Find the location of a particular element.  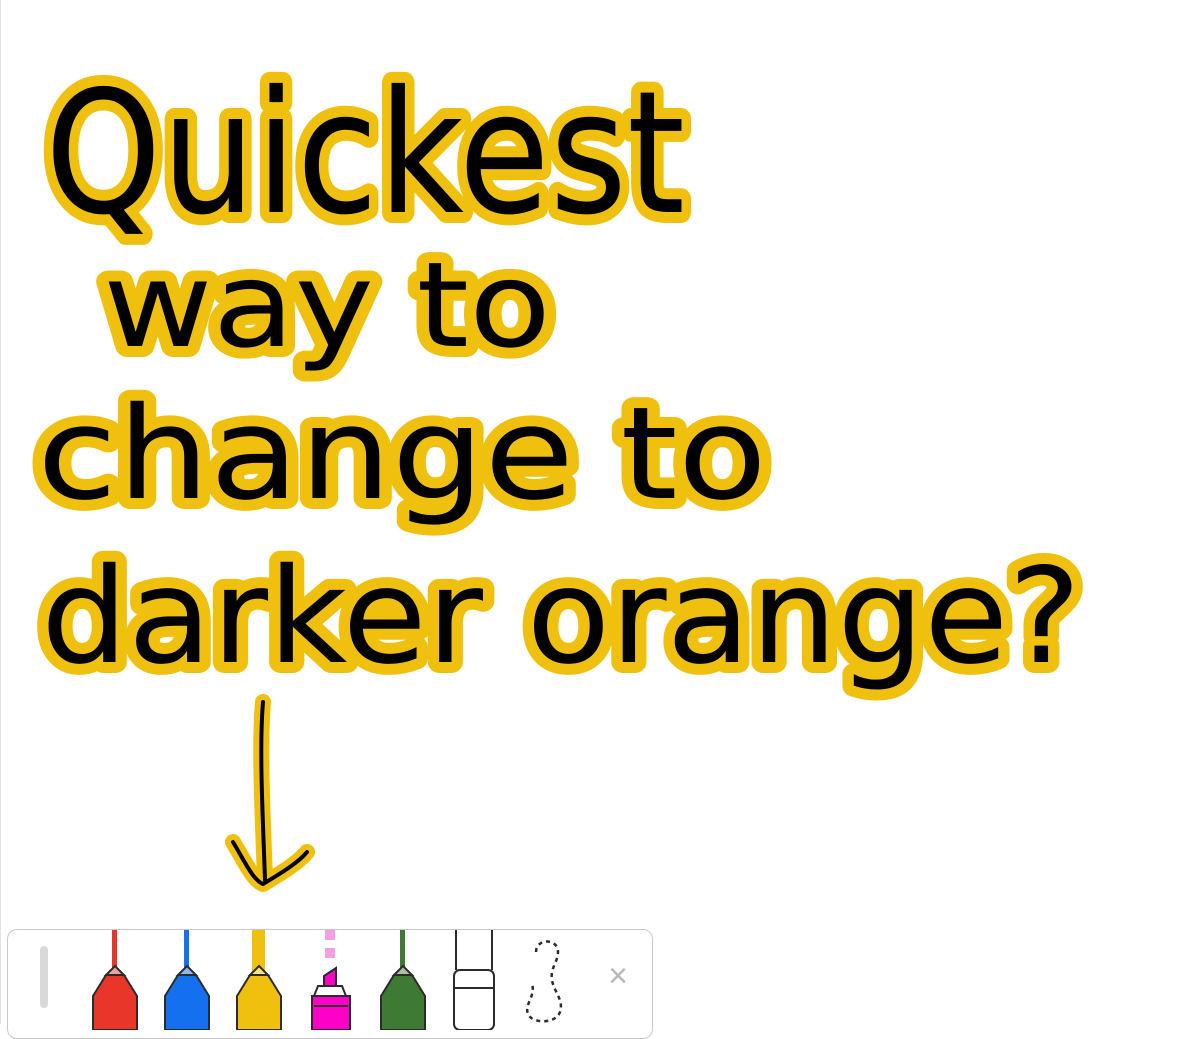

eraser-tool is located at coordinates (475, 980).